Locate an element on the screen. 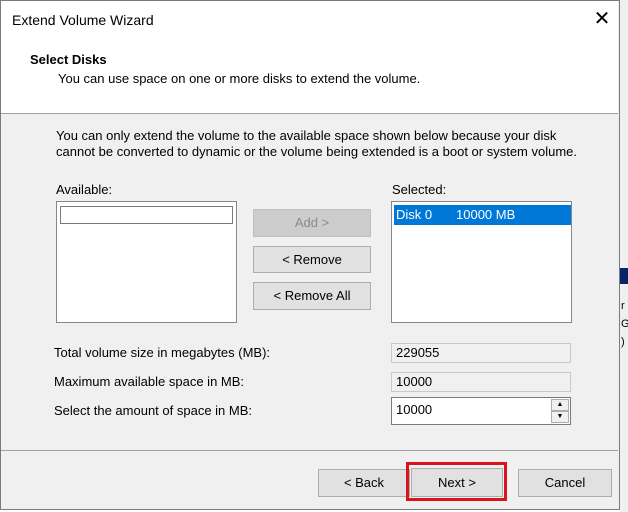  background-window is located at coordinates (624, 256).